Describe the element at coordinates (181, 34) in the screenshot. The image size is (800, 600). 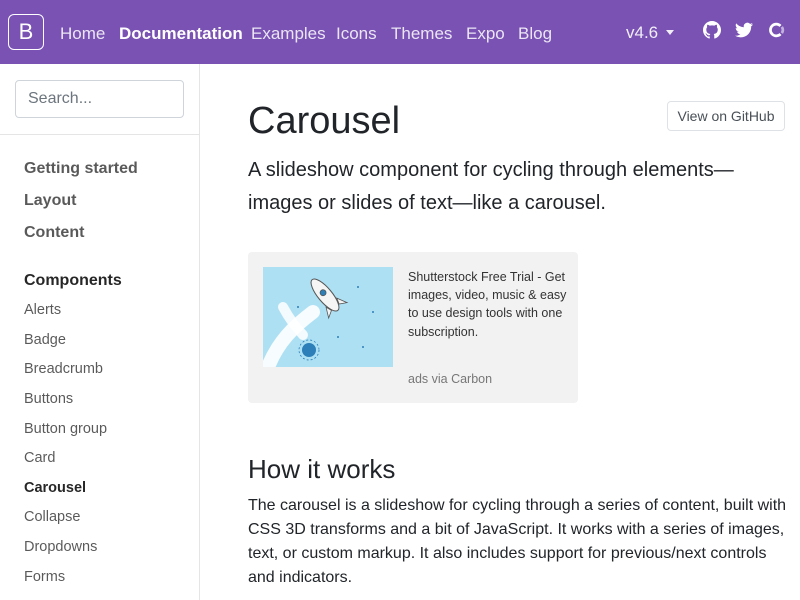
I see `nav-documentation: Documentation` at that location.